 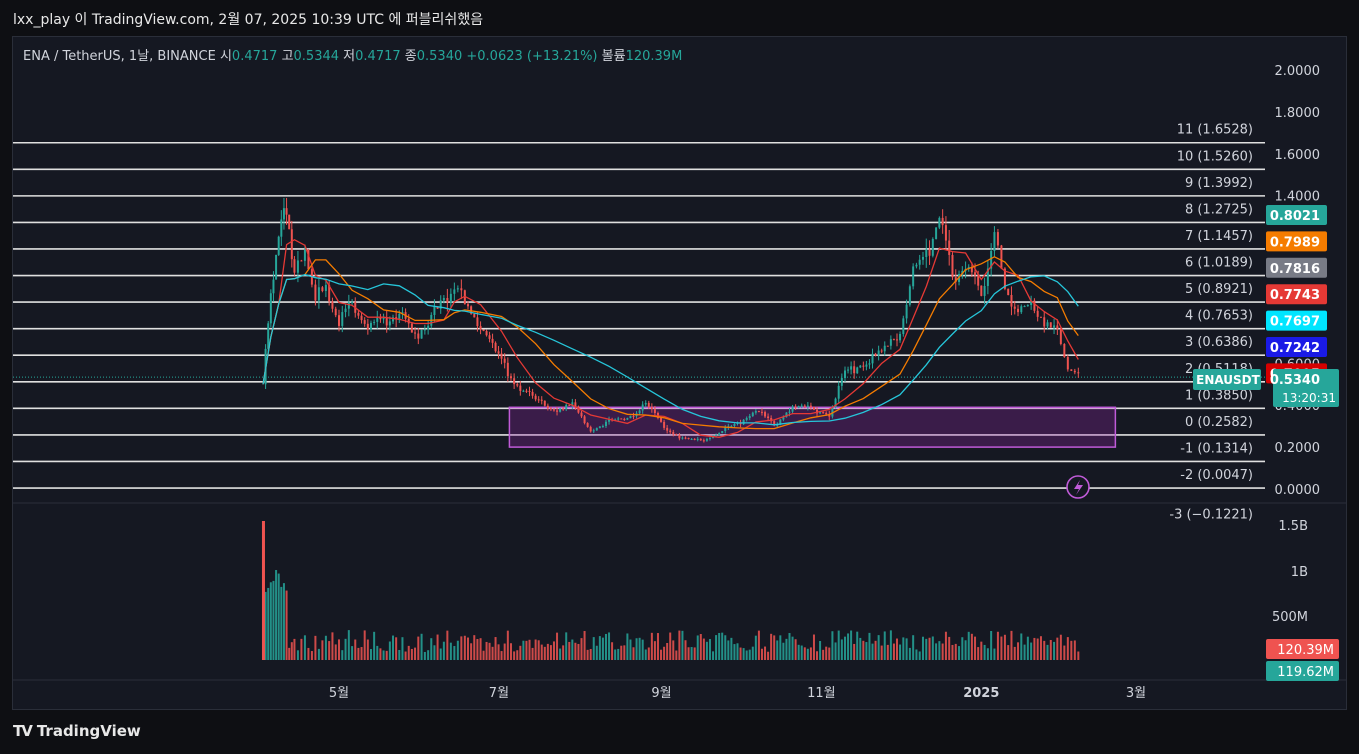 I want to click on volume-tick-label: 500M, so click(x=1290, y=617).